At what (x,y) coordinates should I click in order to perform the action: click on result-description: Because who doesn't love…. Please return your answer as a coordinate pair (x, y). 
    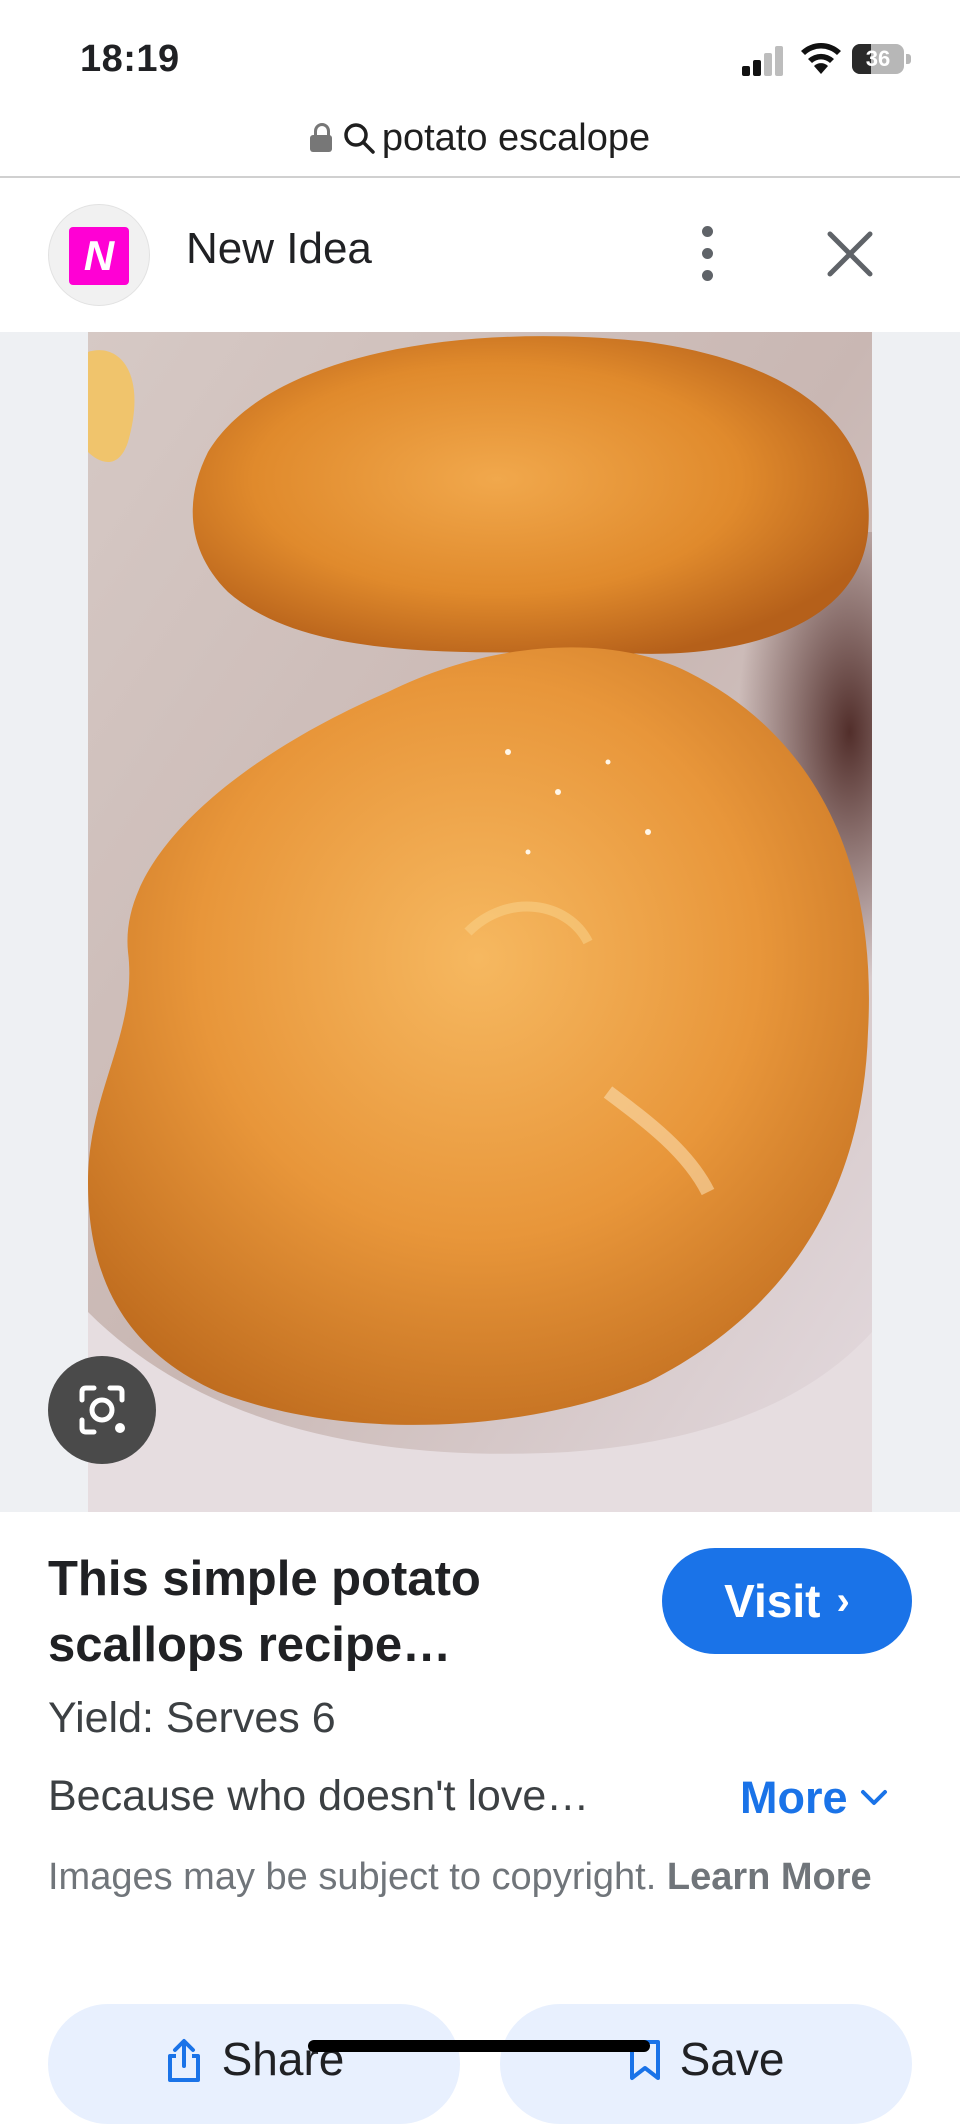
    Looking at the image, I should click on (319, 1796).